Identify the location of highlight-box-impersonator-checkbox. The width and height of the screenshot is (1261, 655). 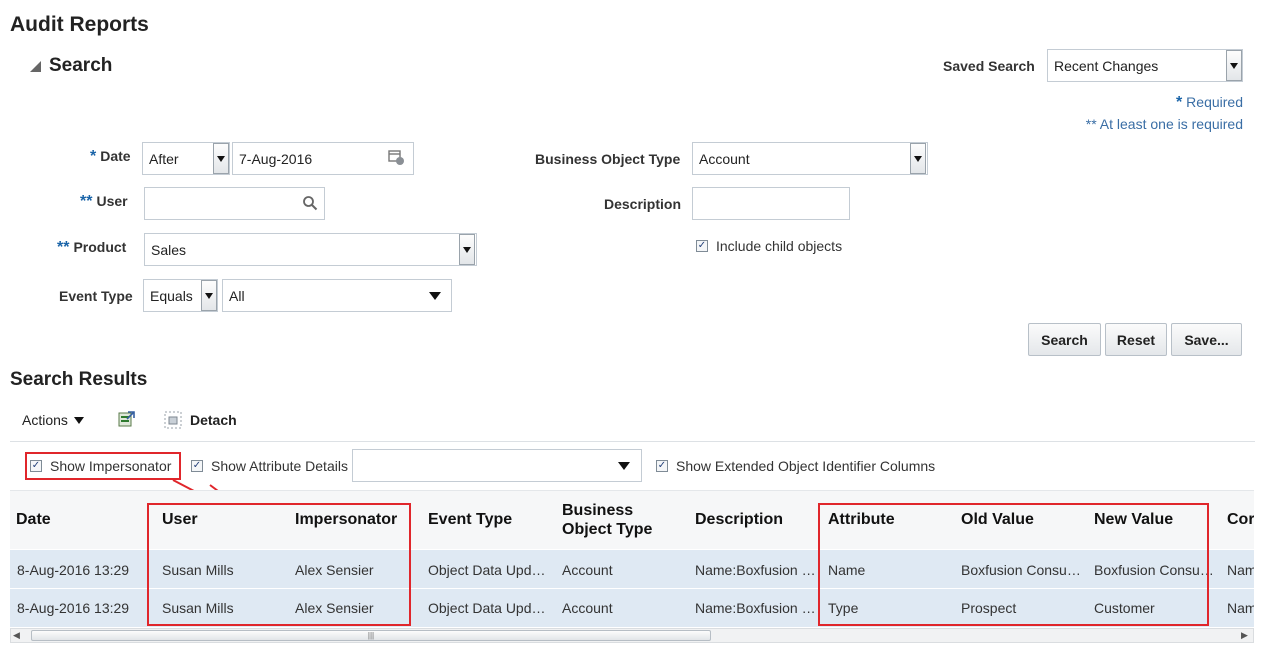
(103, 466).